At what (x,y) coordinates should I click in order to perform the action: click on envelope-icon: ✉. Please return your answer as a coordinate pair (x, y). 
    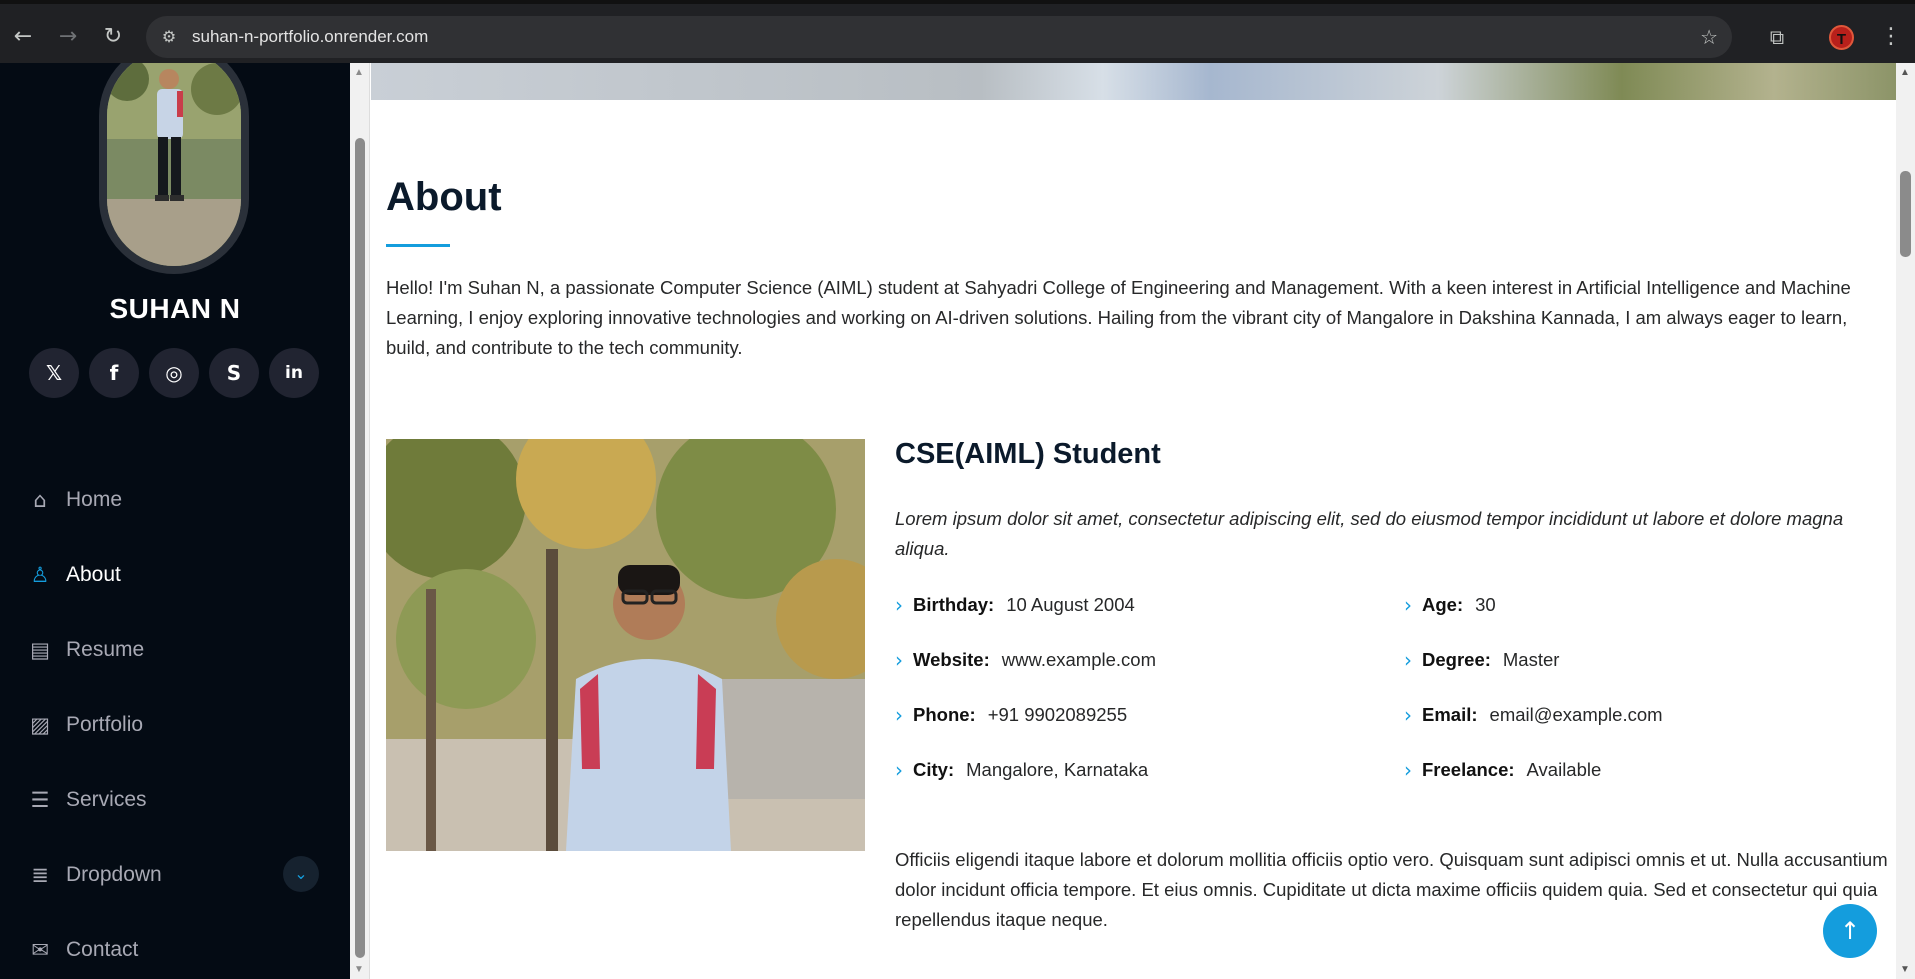
    Looking at the image, I should click on (40, 949).